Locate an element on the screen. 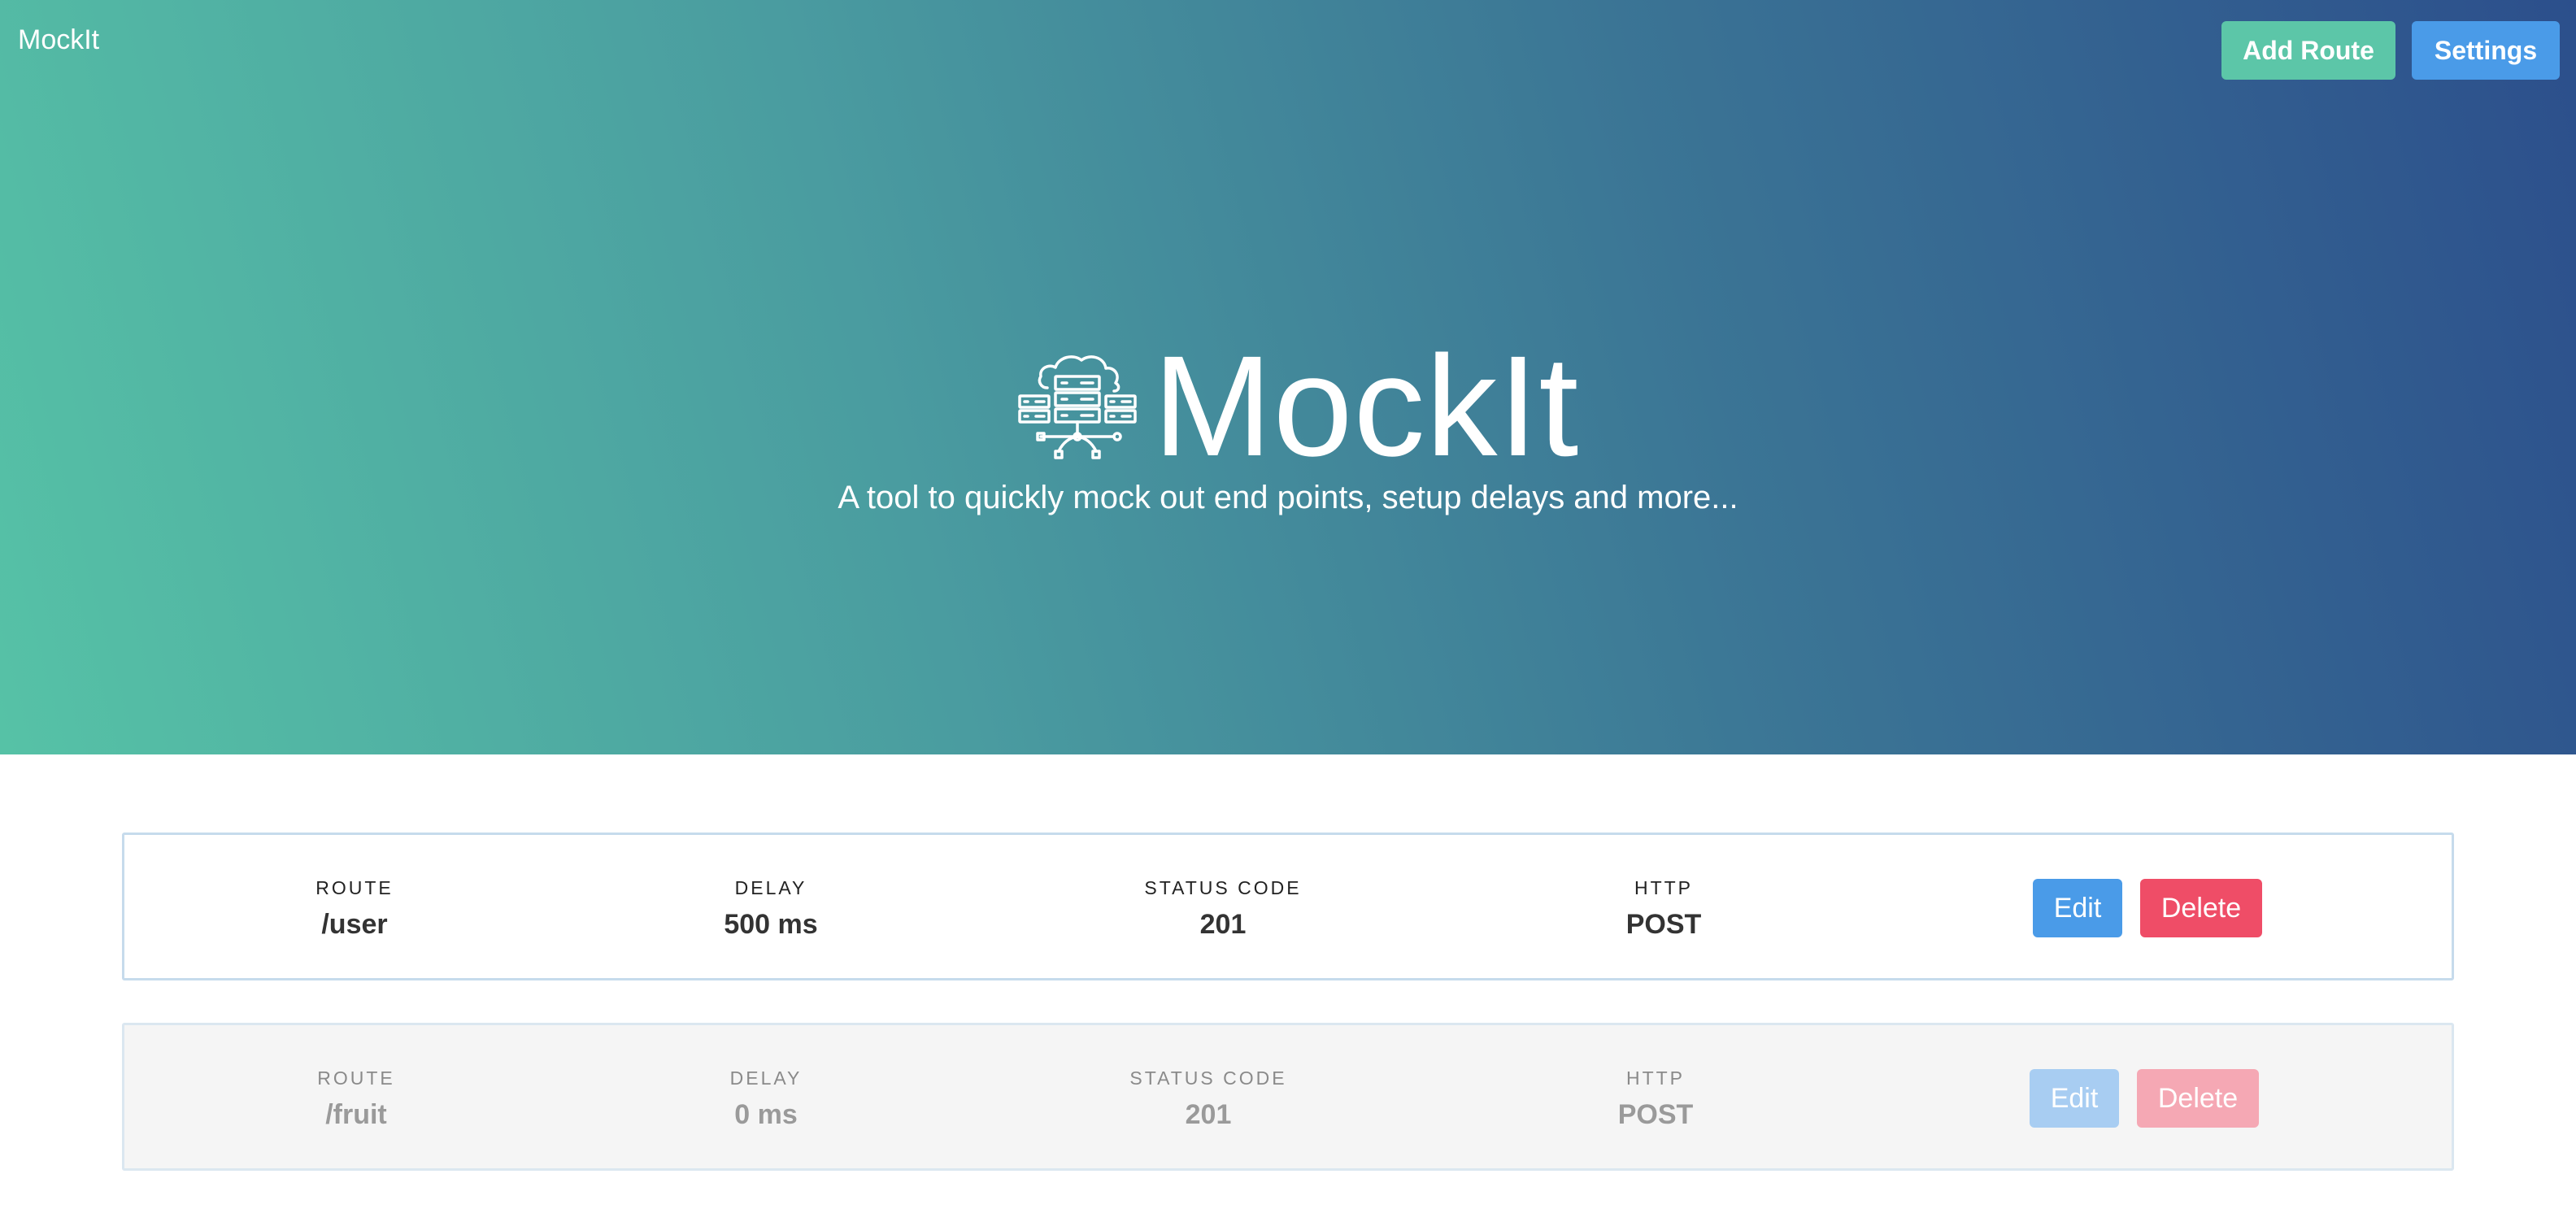 The height and width of the screenshot is (1213, 2576). route-field: ROUTE /fruit is located at coordinates (356, 1099).